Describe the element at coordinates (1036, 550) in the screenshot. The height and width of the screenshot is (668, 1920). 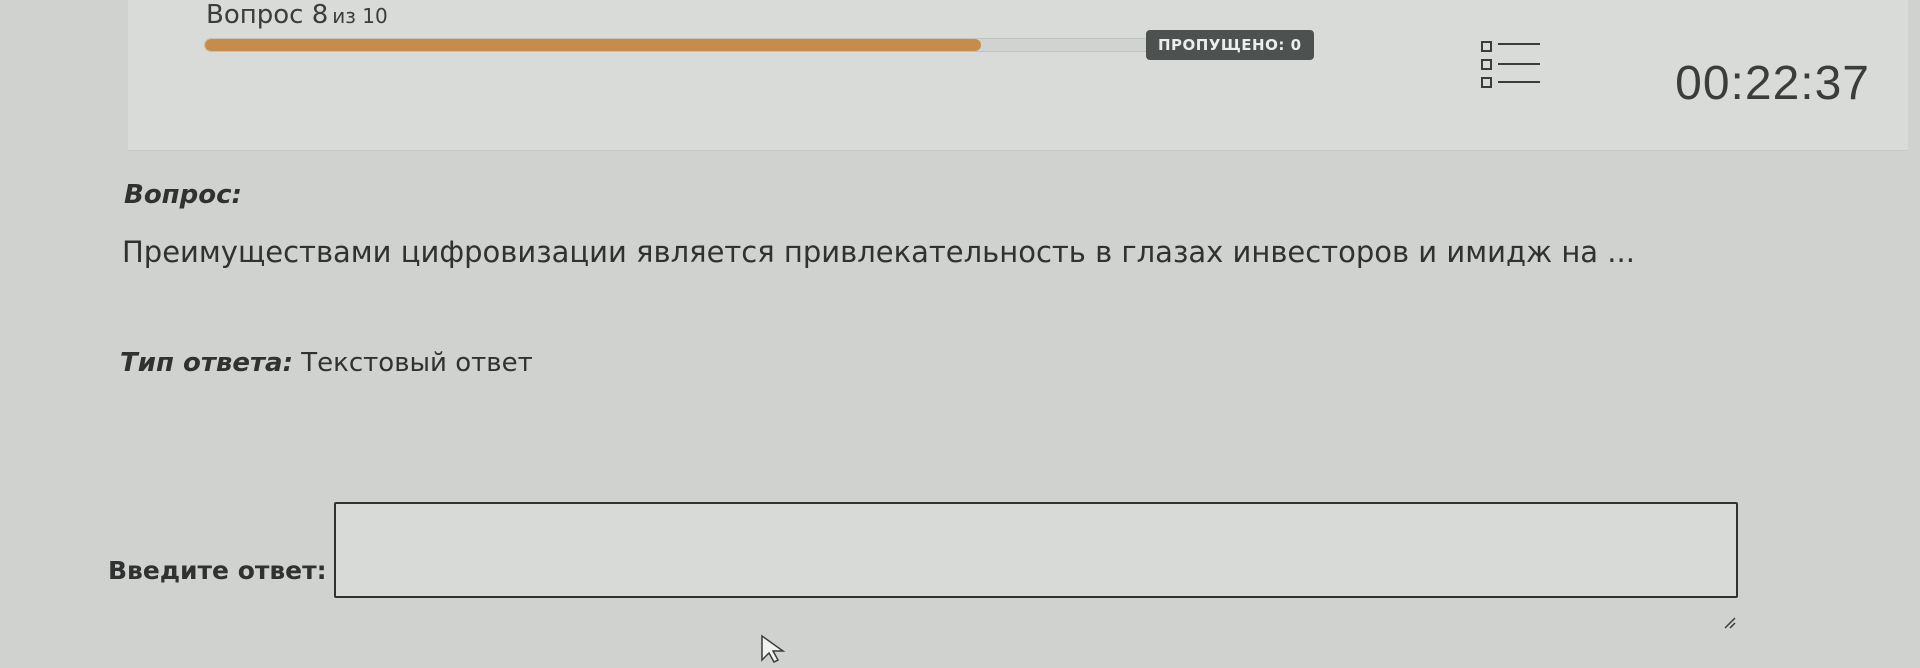
I see `answer-input` at that location.